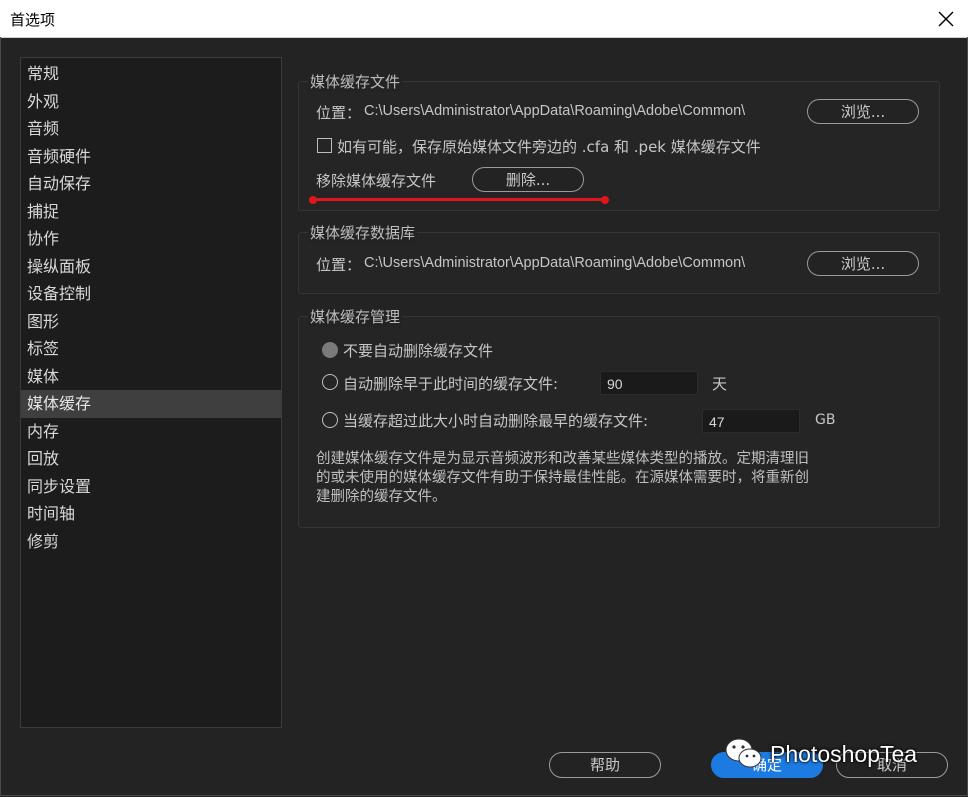 The image size is (968, 797). I want to click on radio-delete-size, so click(330, 420).